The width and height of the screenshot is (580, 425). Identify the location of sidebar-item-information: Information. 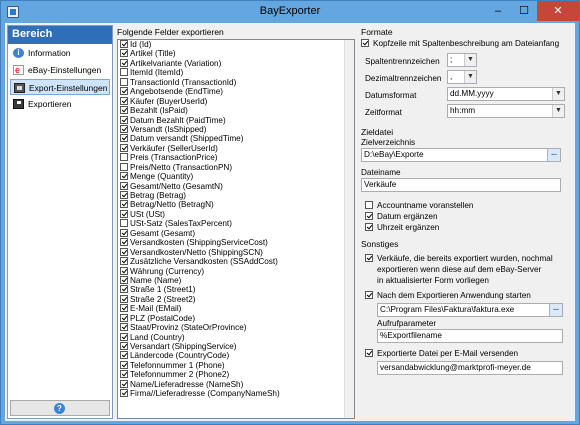
(60, 53).